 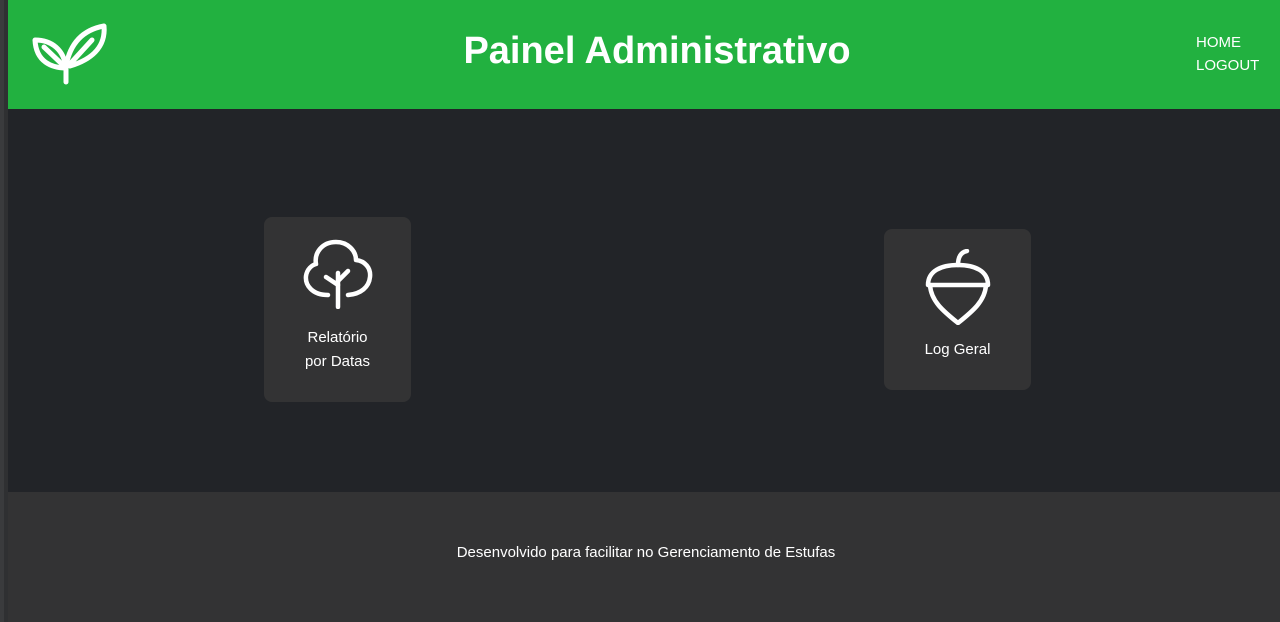 What do you see at coordinates (1227, 65) in the screenshot?
I see `nav-logout-link: LOGOUT` at bounding box center [1227, 65].